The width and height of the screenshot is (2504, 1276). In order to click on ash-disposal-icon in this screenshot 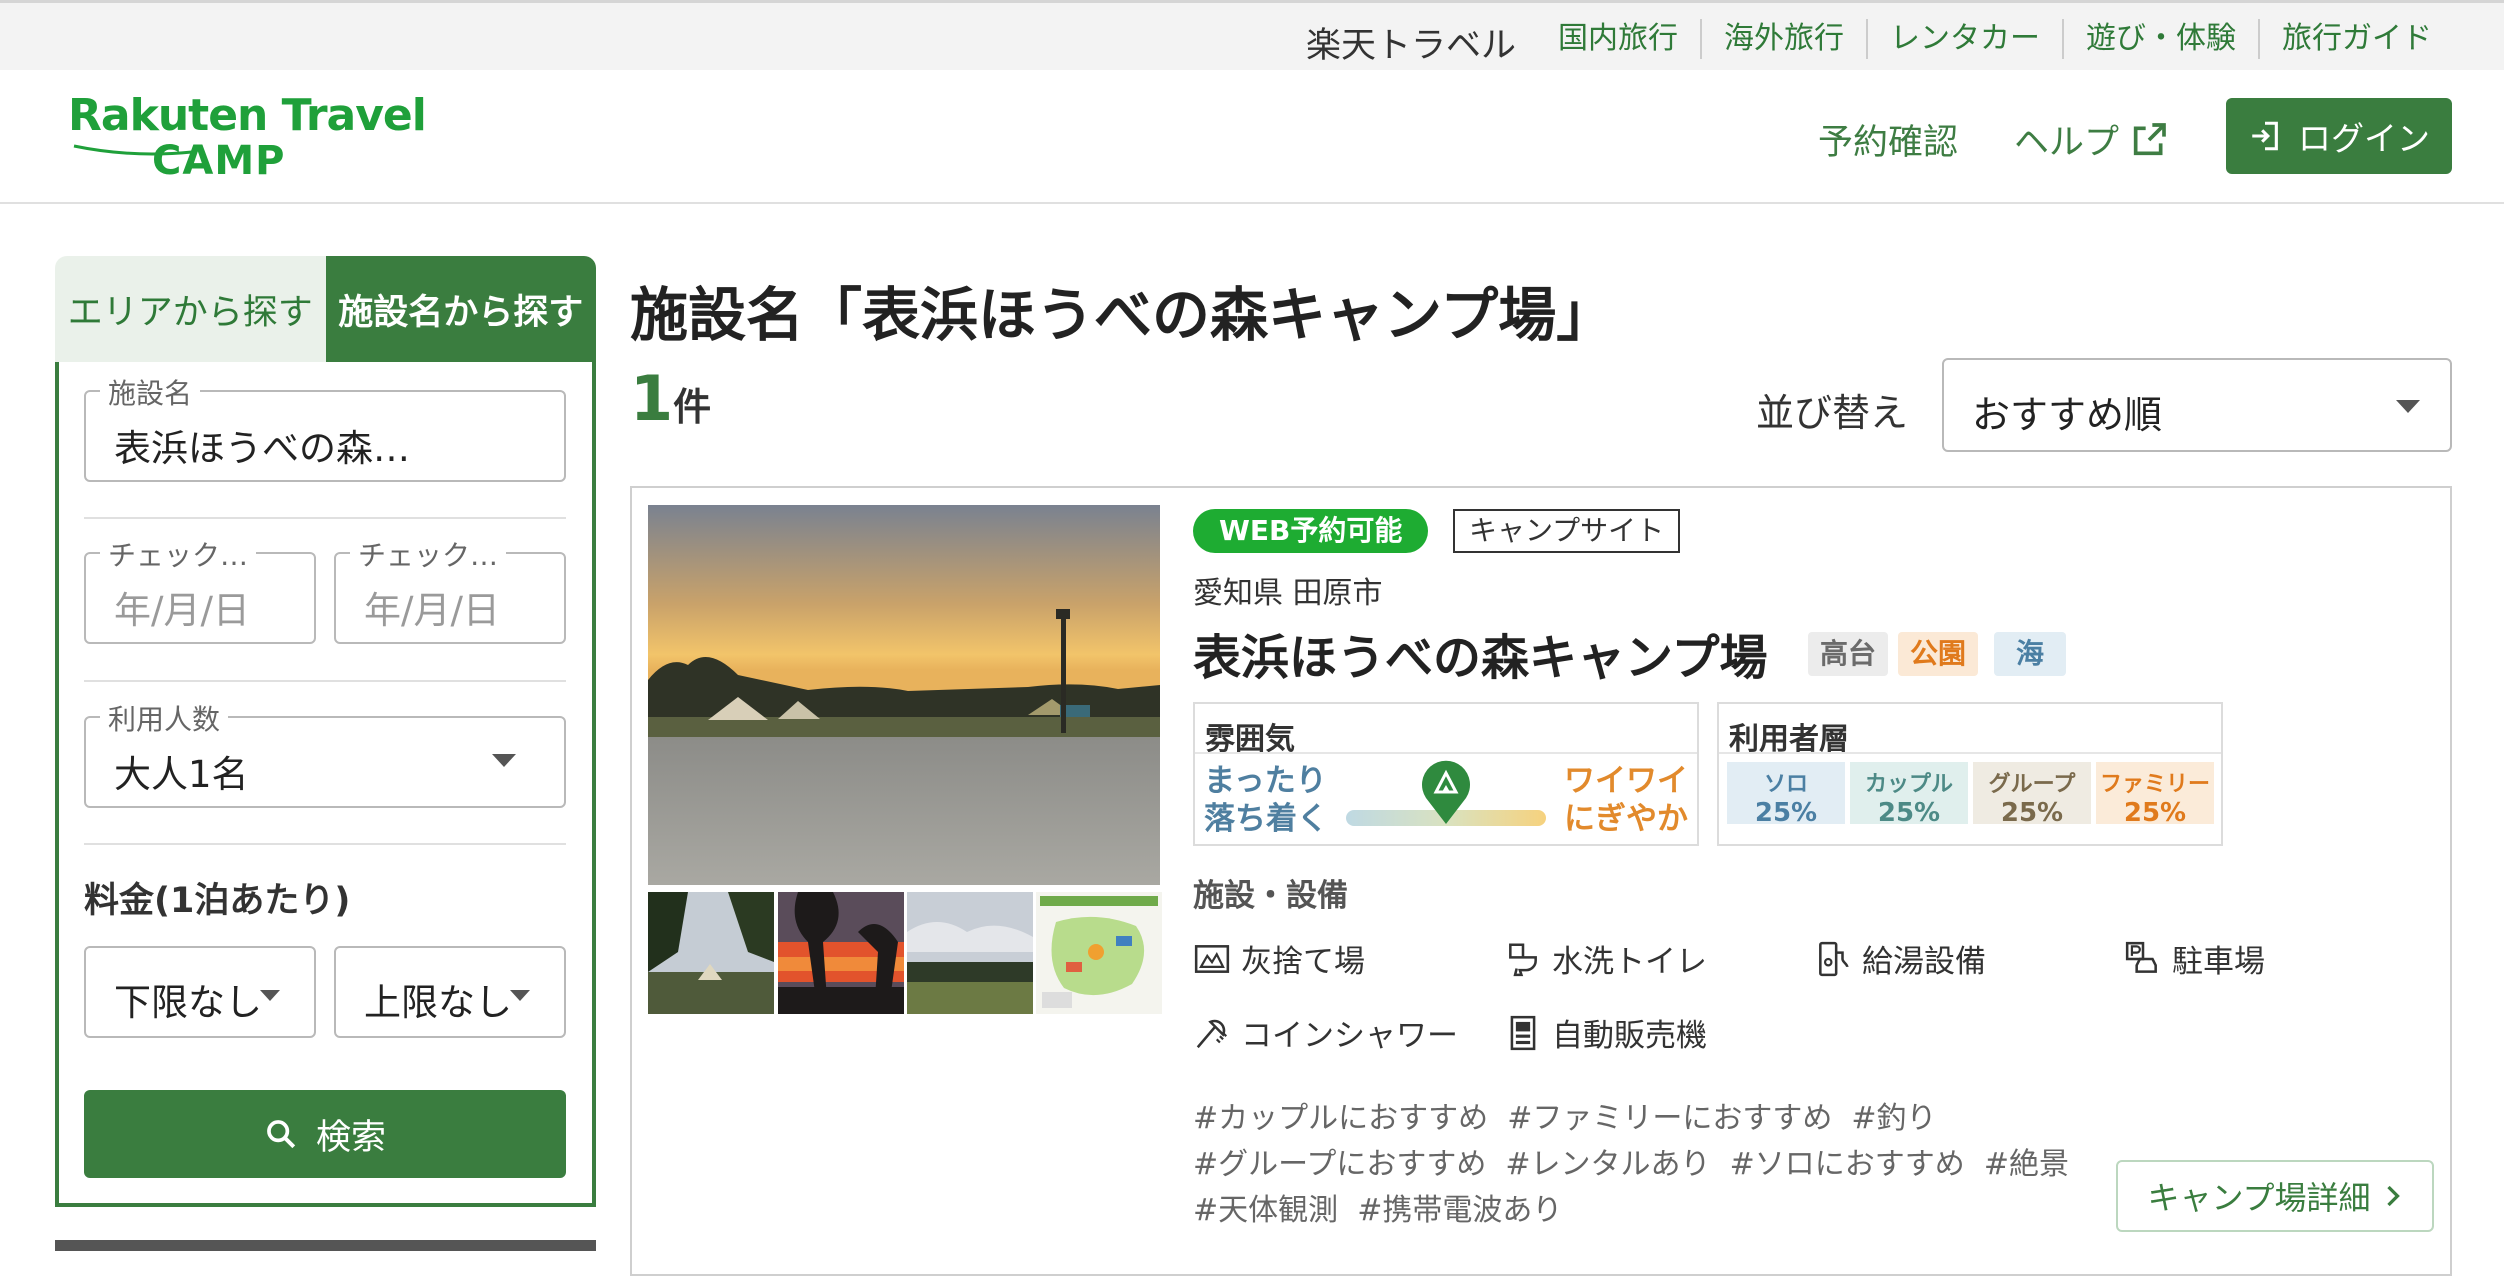, I will do `click(1212, 958)`.